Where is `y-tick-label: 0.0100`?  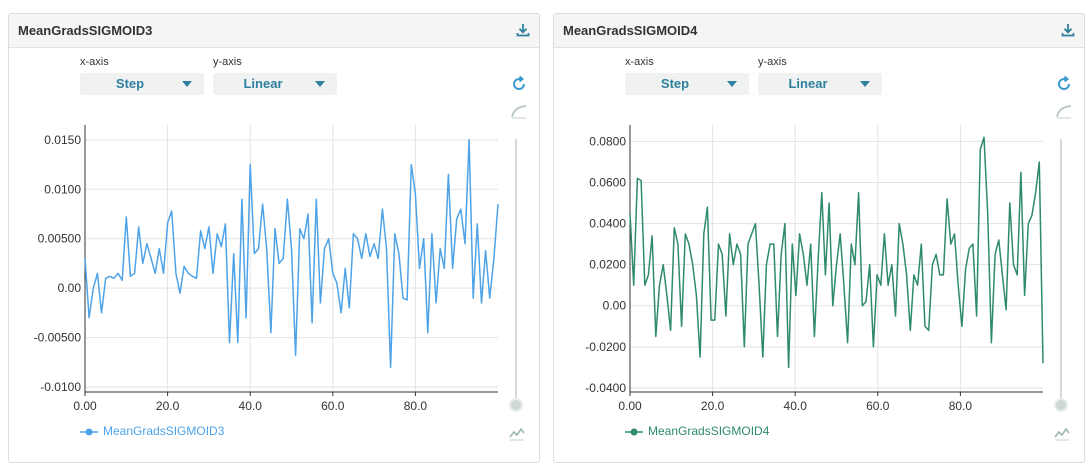 y-tick-label: 0.0100 is located at coordinates (62, 189).